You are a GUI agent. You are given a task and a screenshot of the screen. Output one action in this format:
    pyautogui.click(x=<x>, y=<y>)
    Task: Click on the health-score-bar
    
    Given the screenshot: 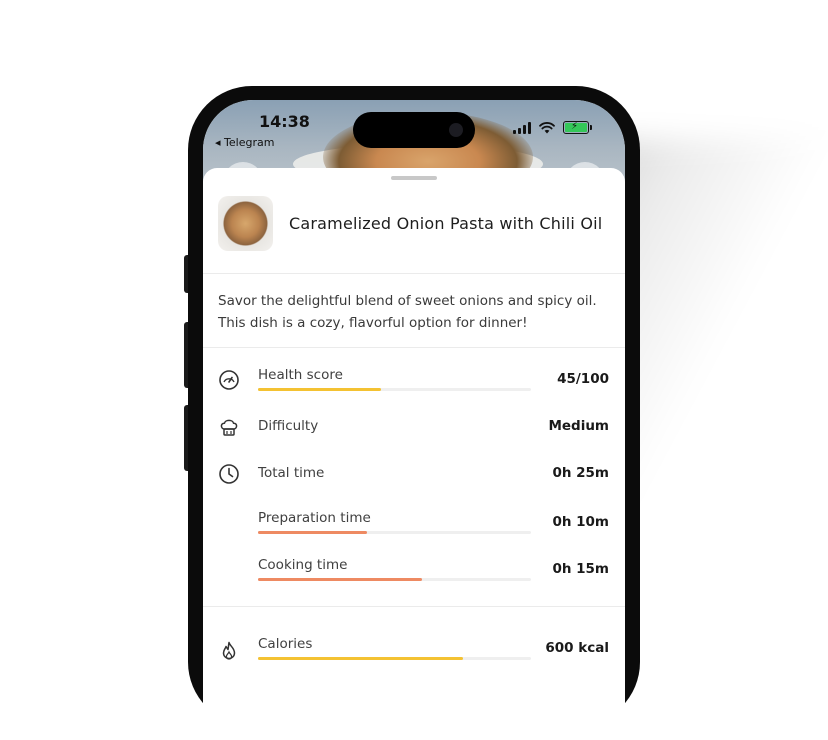 What is the action you would take?
    pyautogui.click(x=394, y=389)
    